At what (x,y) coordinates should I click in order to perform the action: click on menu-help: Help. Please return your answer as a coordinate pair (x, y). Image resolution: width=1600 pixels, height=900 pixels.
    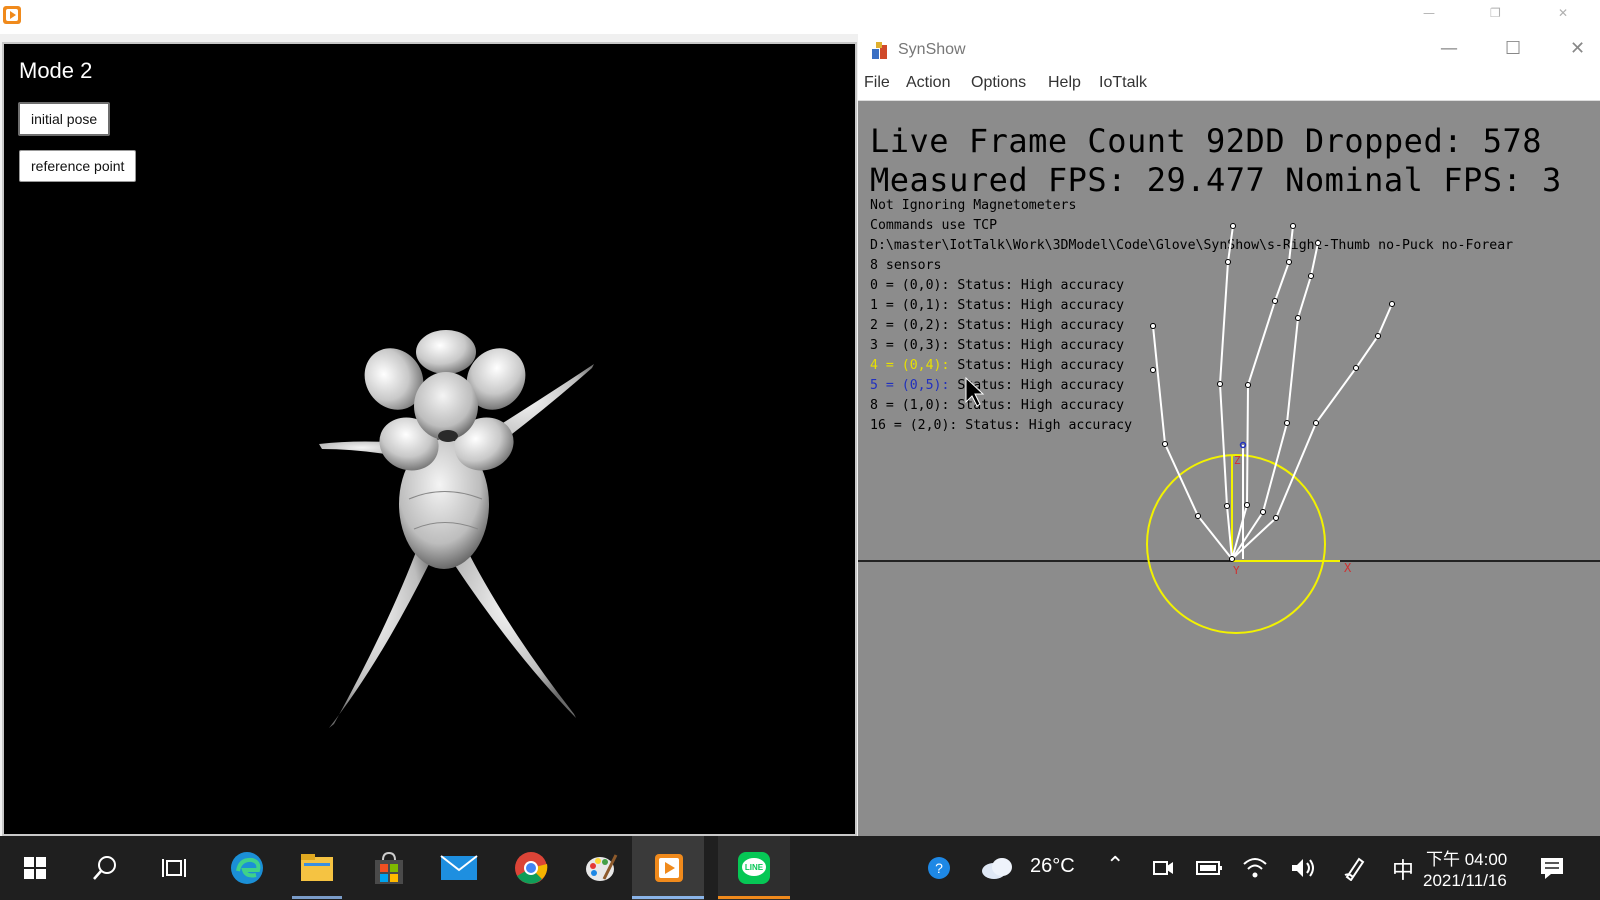
    Looking at the image, I should click on (1064, 83).